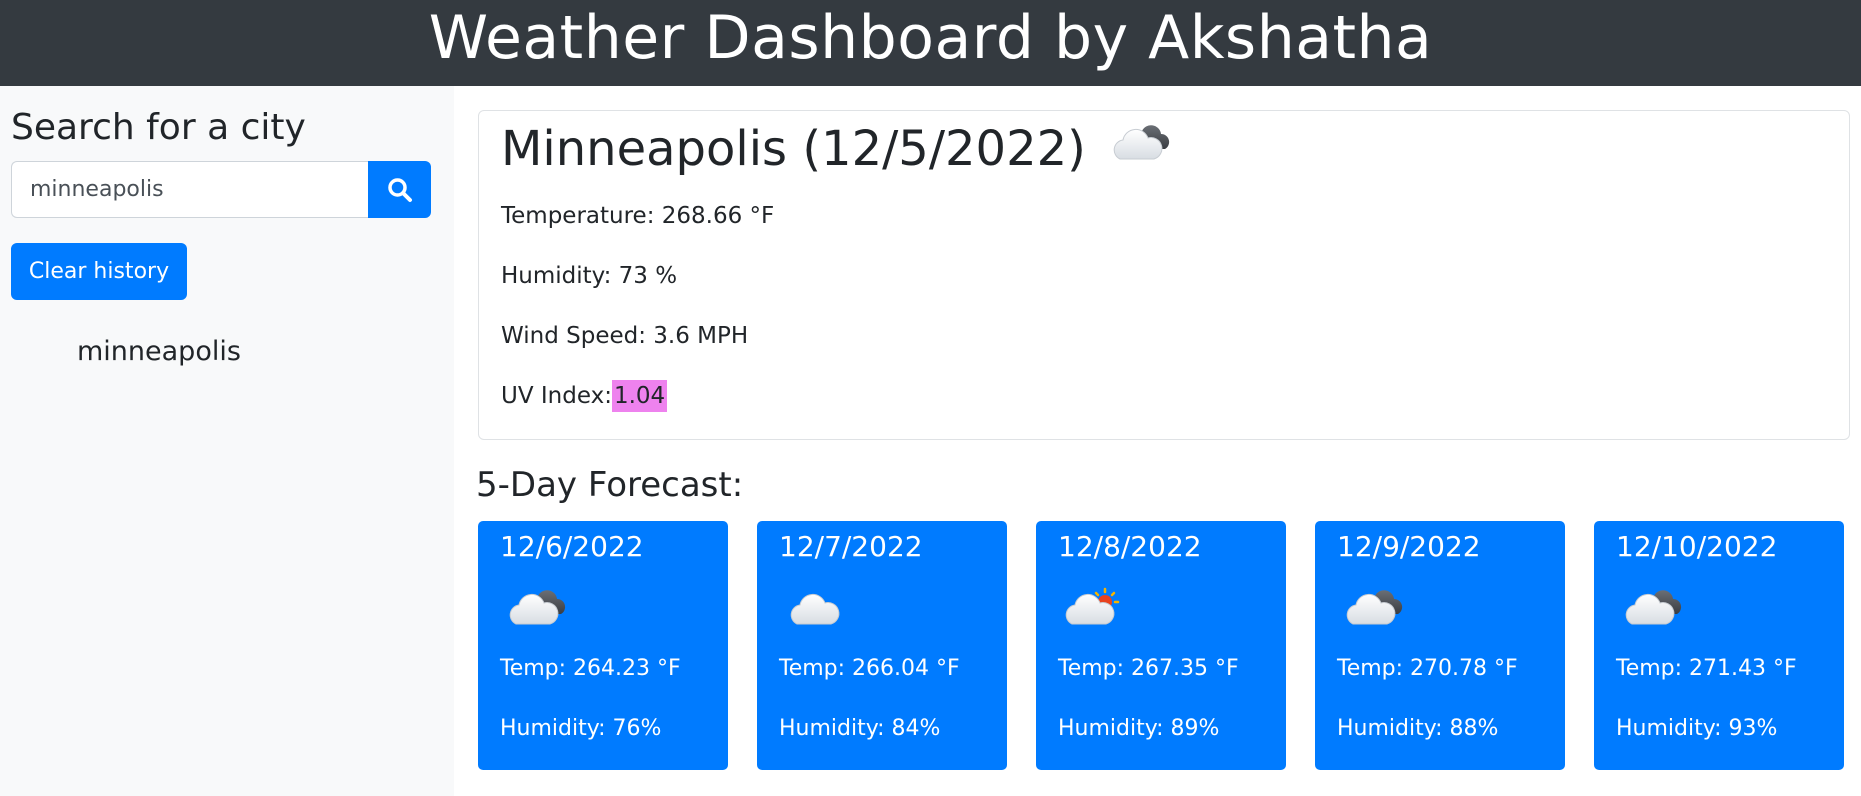  What do you see at coordinates (572, 546) in the screenshot?
I see `forecast-date: 12/6/2022` at bounding box center [572, 546].